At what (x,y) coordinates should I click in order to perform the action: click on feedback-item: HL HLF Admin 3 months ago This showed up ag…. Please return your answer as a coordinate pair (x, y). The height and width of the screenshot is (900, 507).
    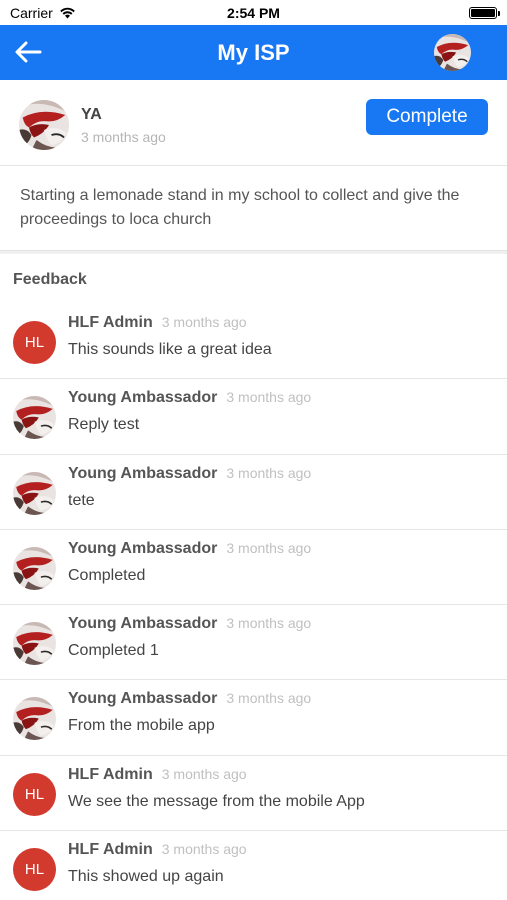
    Looking at the image, I should click on (253, 865).